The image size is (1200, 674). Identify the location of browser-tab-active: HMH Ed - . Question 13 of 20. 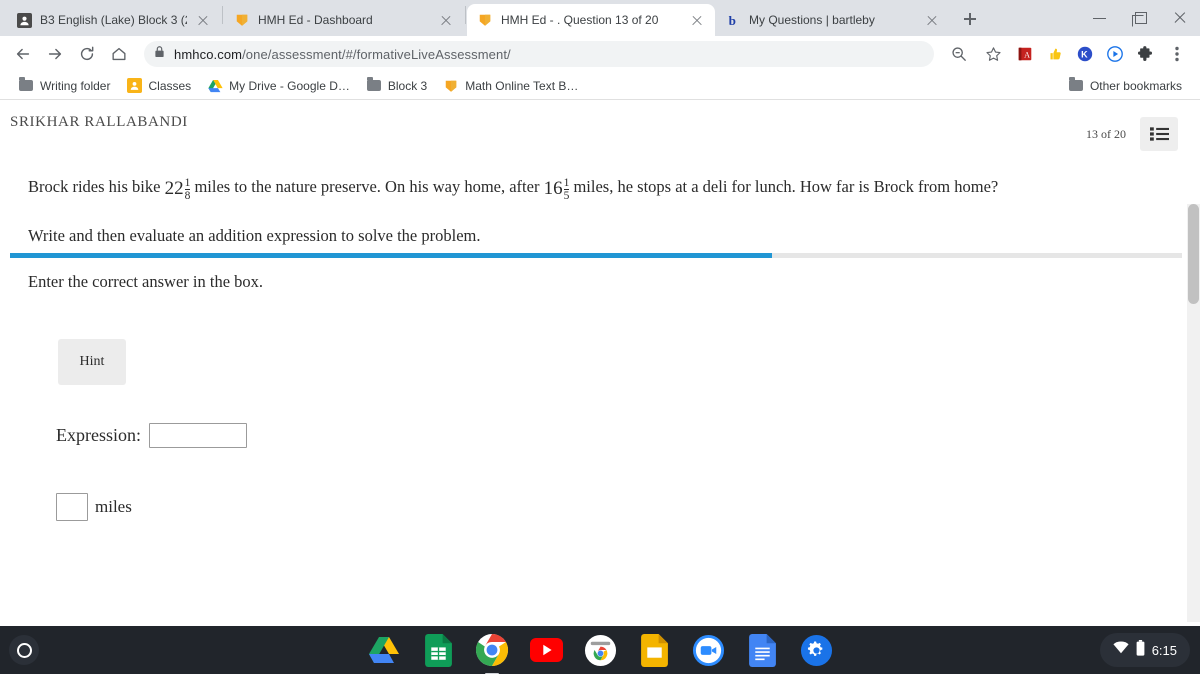
(591, 20).